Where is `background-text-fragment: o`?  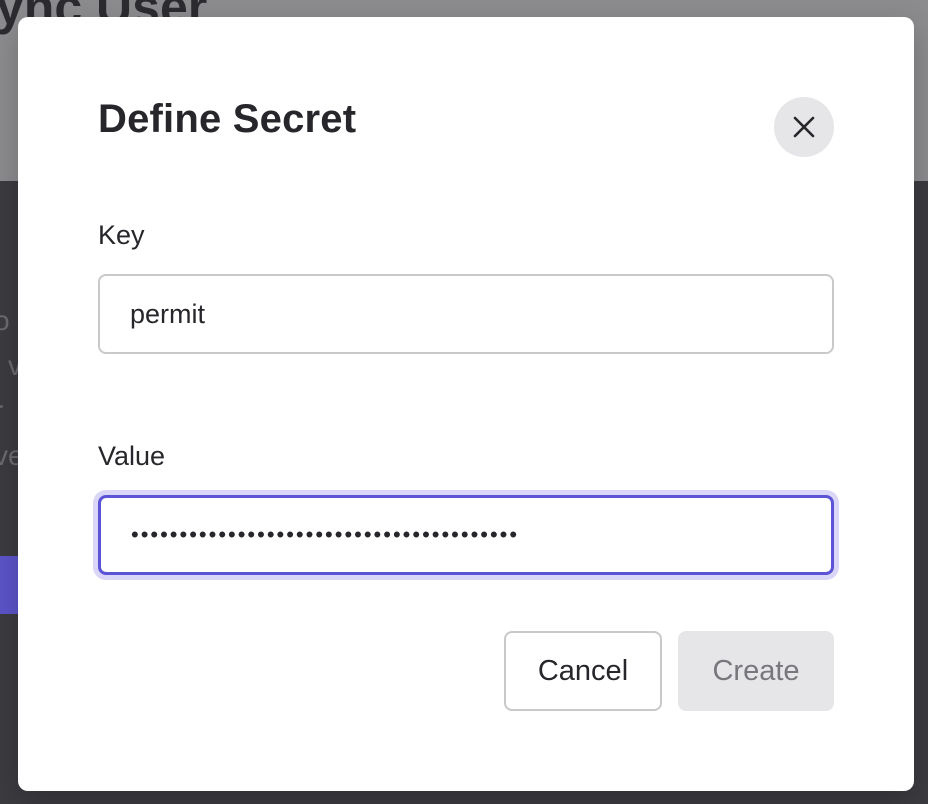
background-text-fragment: o is located at coordinates (5, 320).